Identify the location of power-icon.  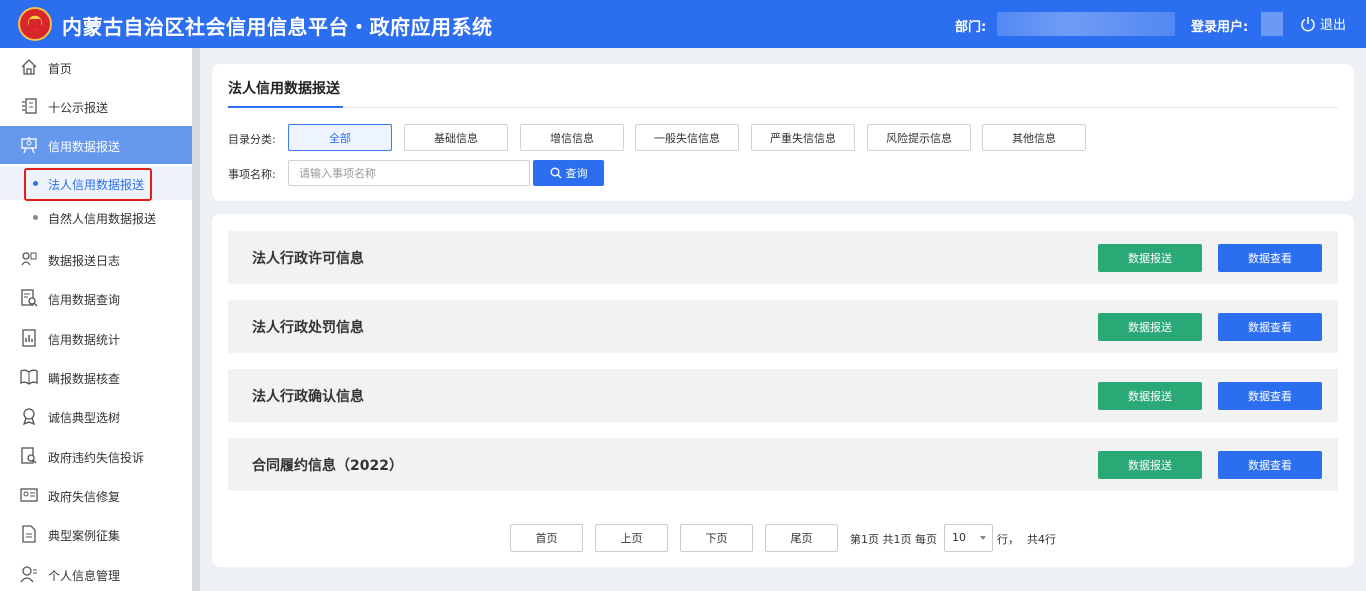
(1308, 23).